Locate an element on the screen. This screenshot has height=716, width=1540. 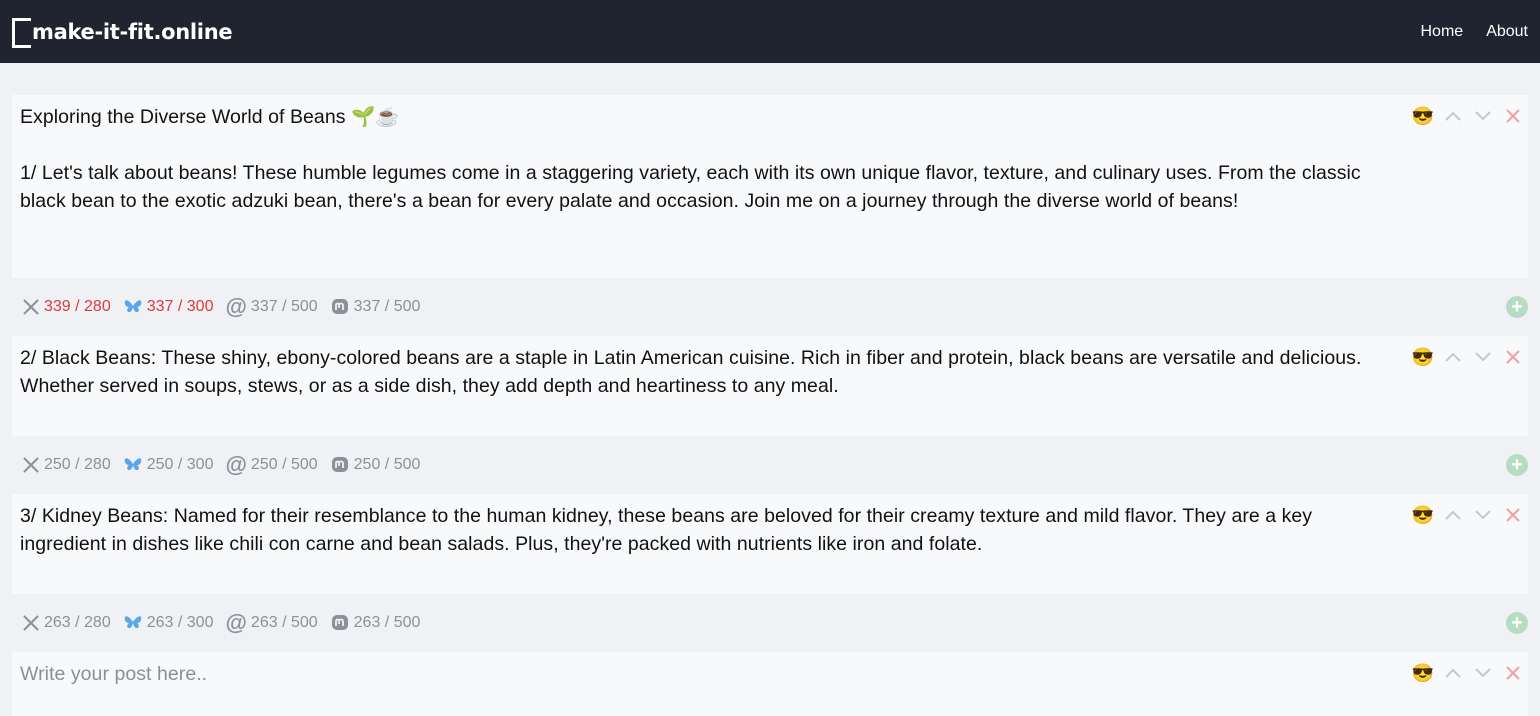
x-count-value: 339 / 280 is located at coordinates (77, 306).